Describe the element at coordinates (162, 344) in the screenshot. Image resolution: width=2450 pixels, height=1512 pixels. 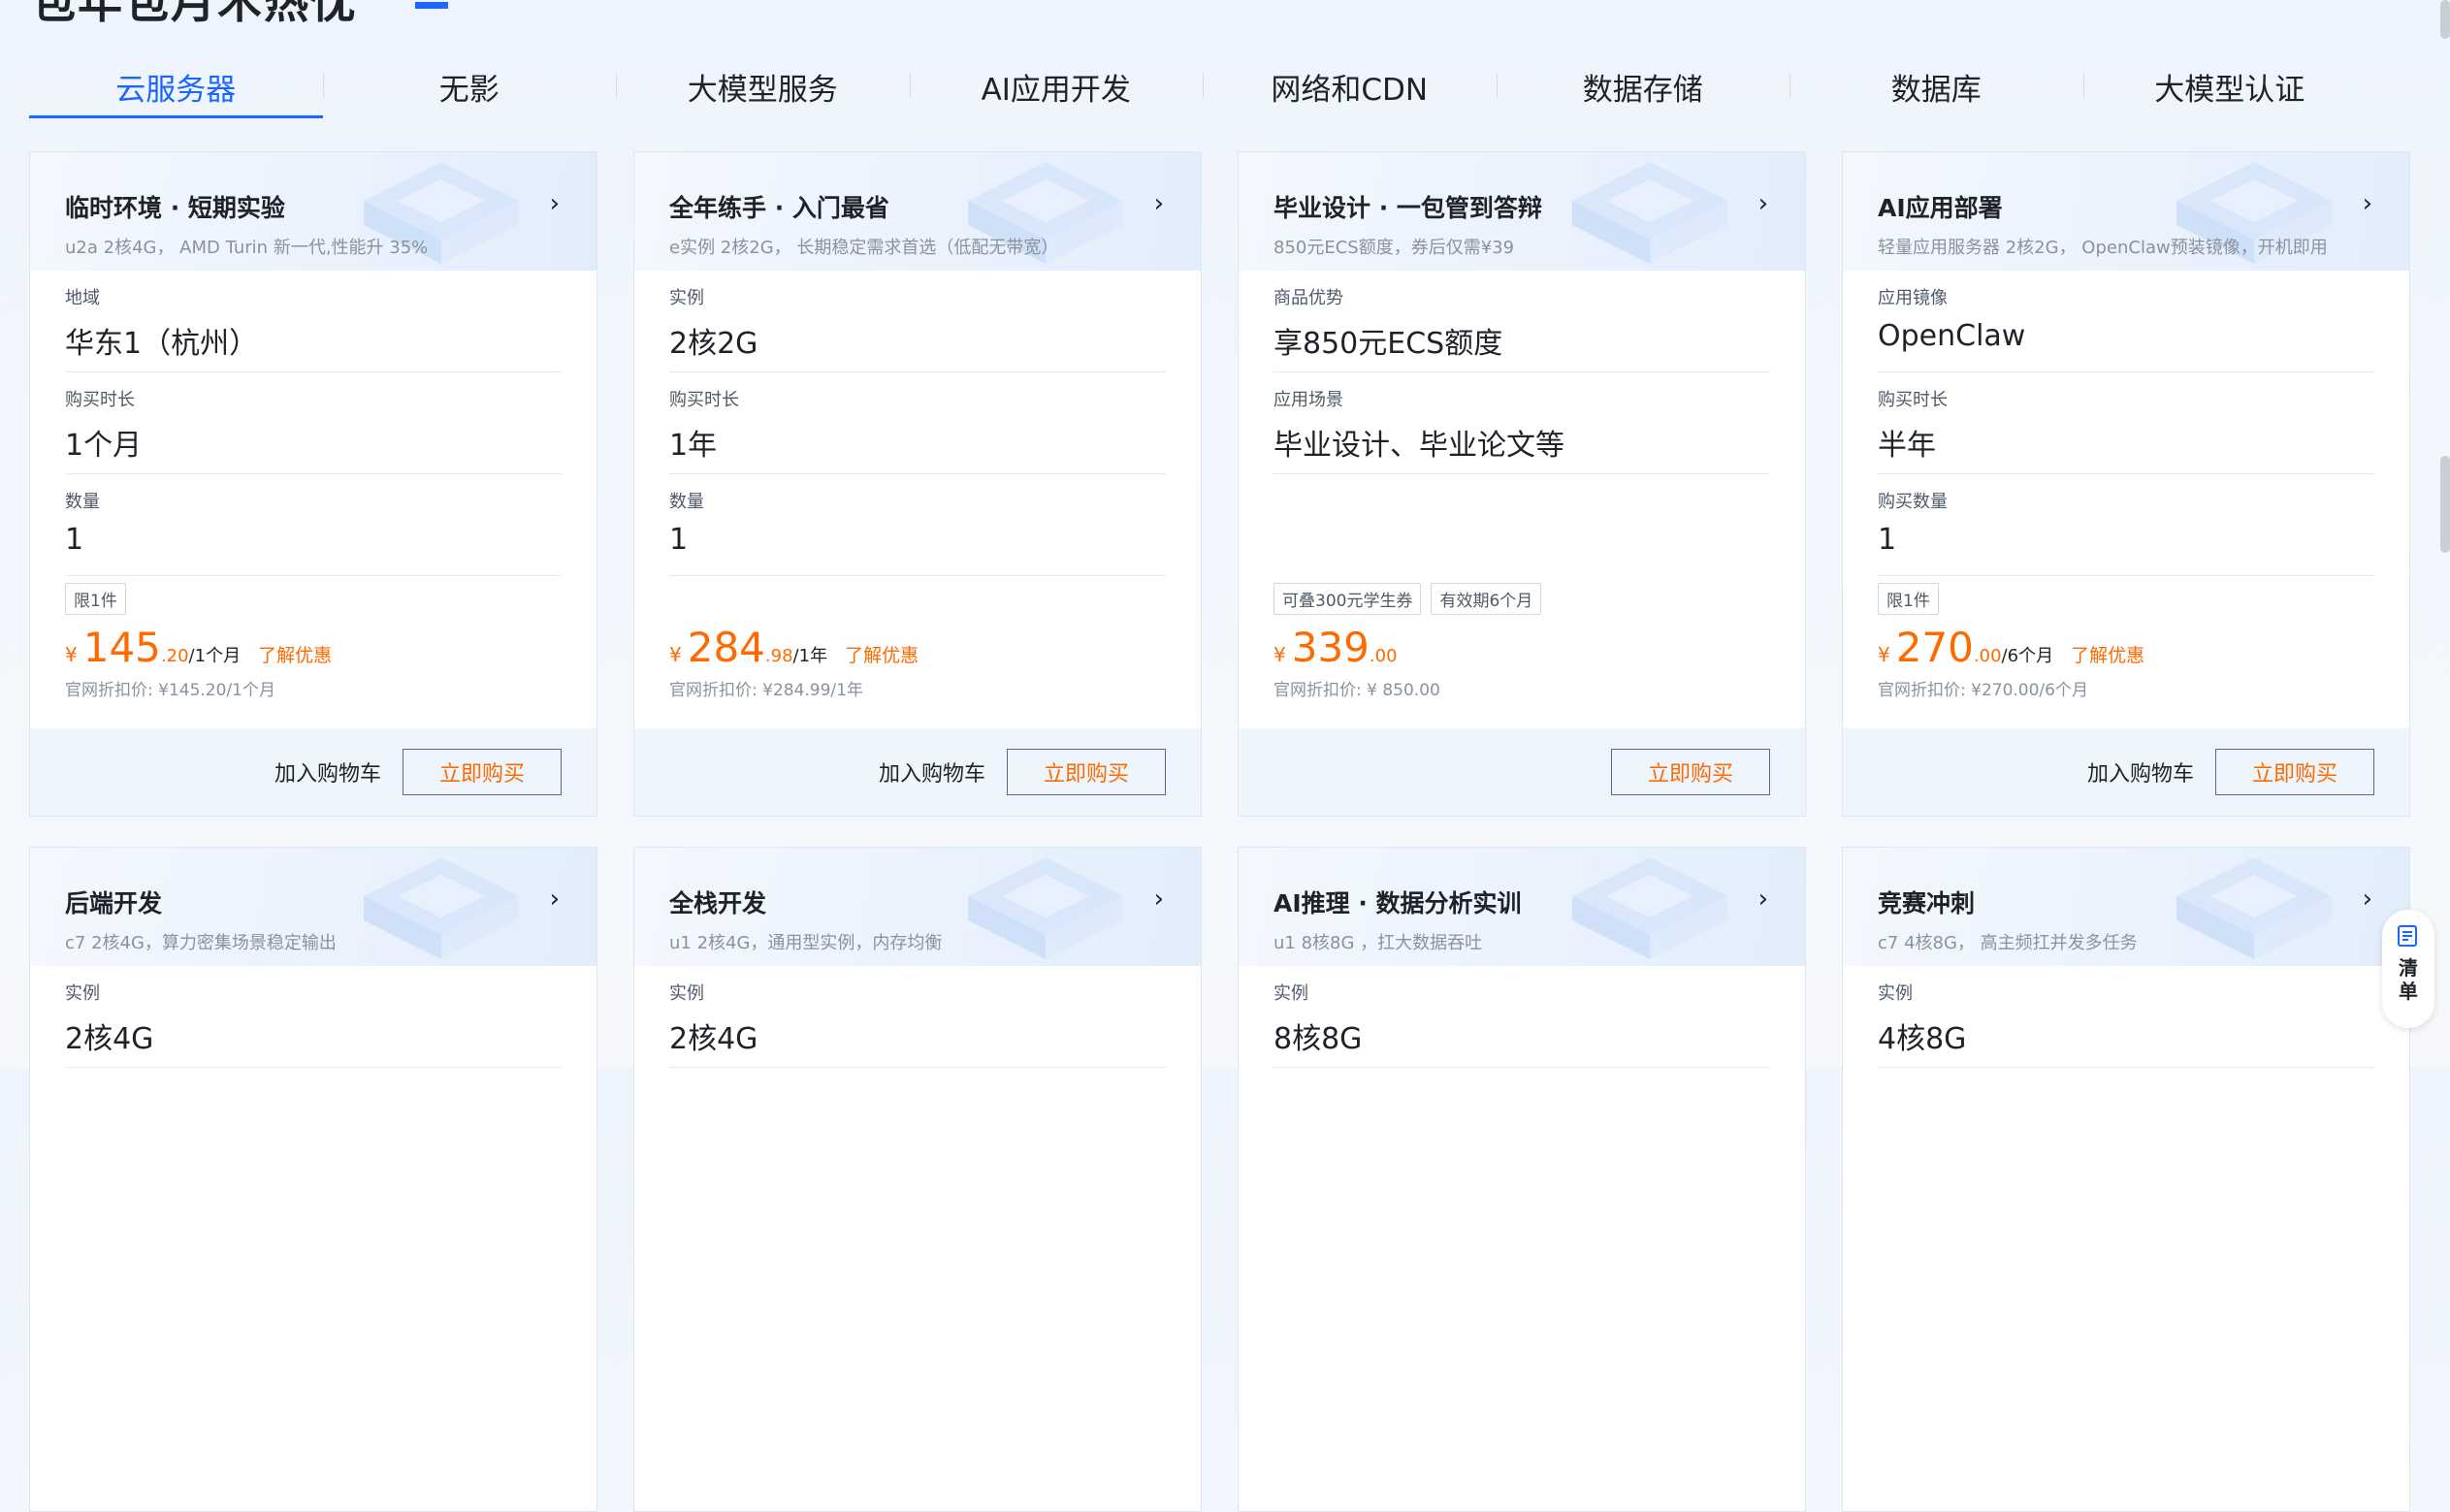
I see `field-value: 华东1（杭州）` at that location.